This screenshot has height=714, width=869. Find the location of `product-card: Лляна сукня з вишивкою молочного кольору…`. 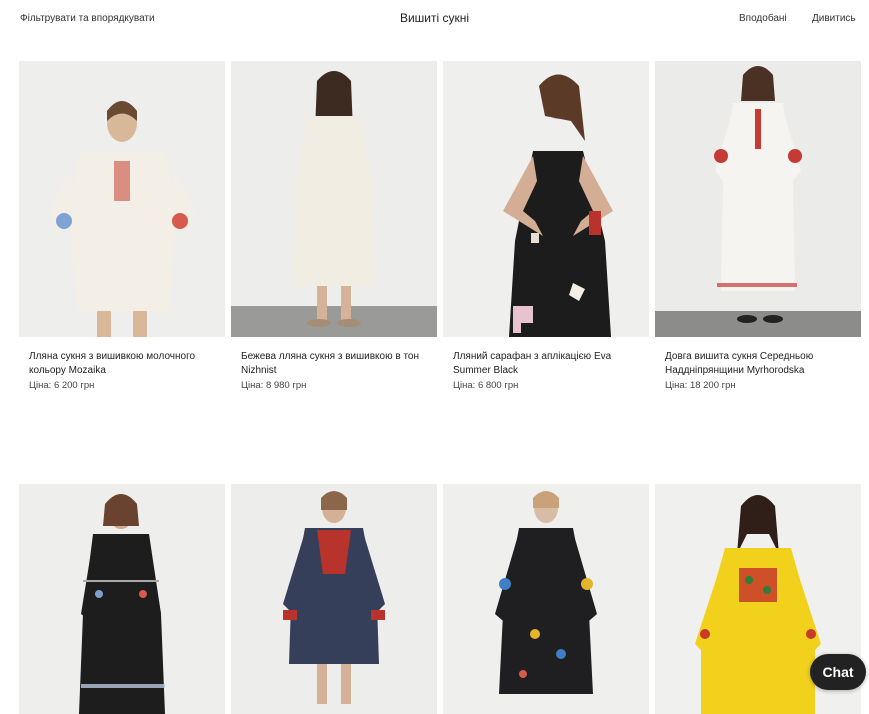

product-card: Лляна сукня з вишивкою молочного кольору… is located at coordinates (122, 226).